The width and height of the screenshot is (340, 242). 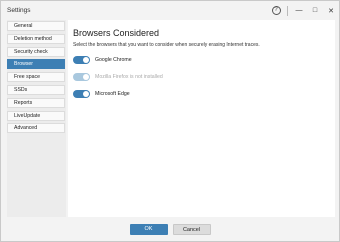 I want to click on chrome-toggle, so click(x=81, y=59).